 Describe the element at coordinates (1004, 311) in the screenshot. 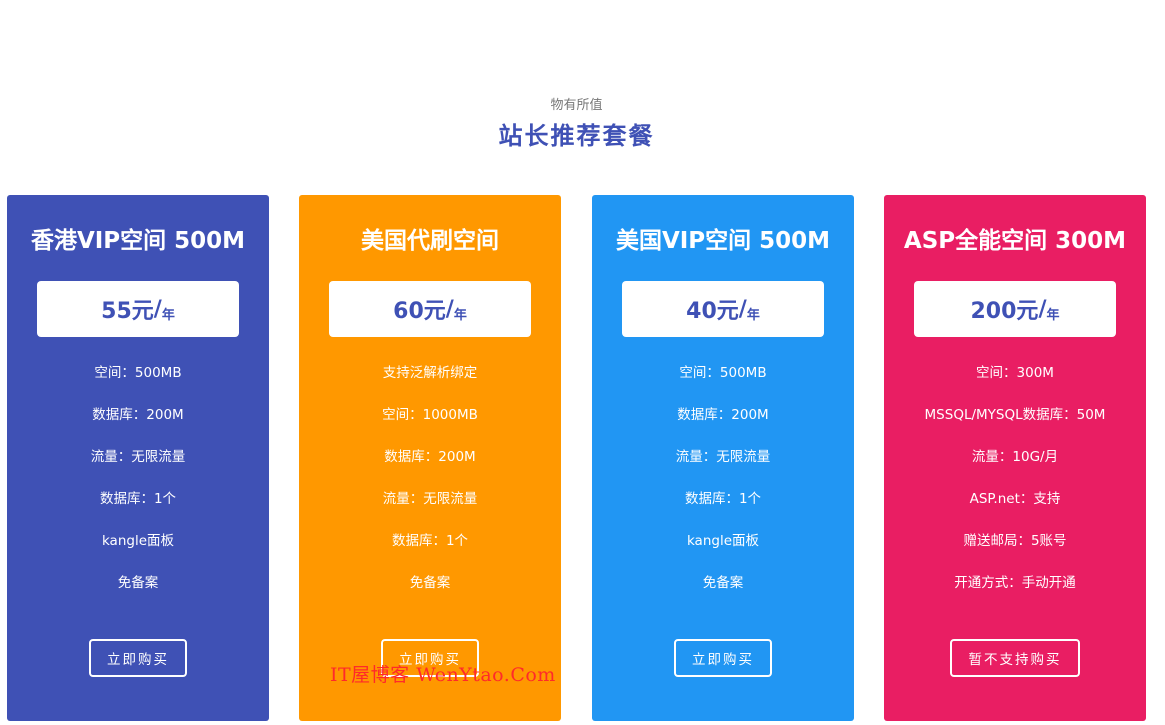

I see `price-amount: 200元` at that location.